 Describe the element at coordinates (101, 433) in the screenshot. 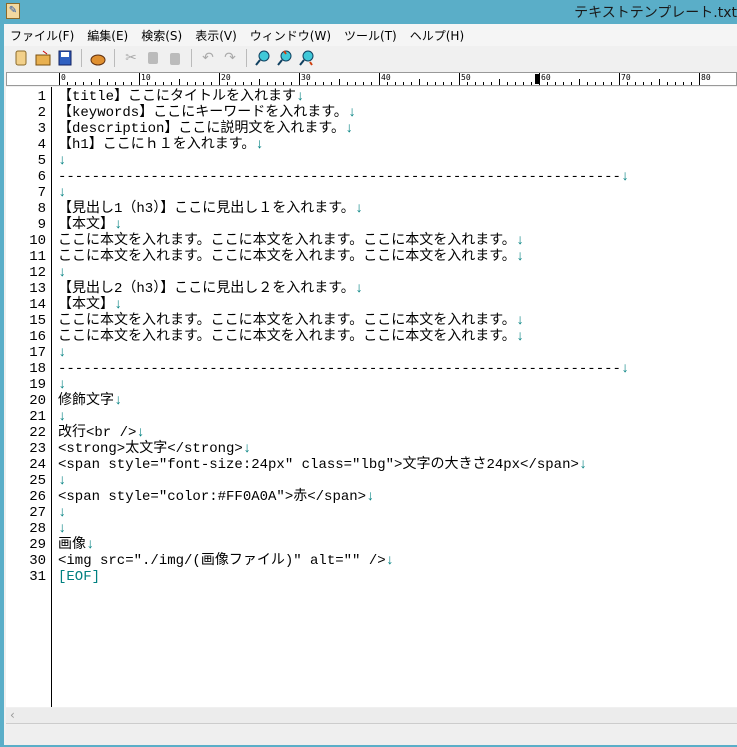

I see `line-text: 改行<br />↓` at that location.